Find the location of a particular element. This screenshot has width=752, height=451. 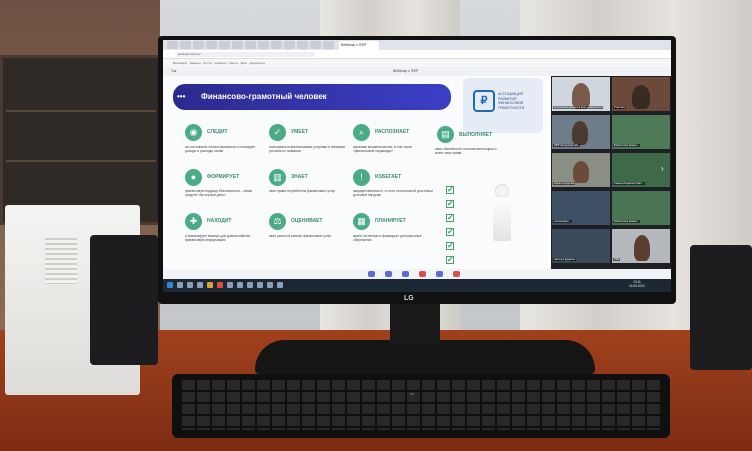

skill-title: РАСПОЗНАЕТ is located at coordinates (392, 132).